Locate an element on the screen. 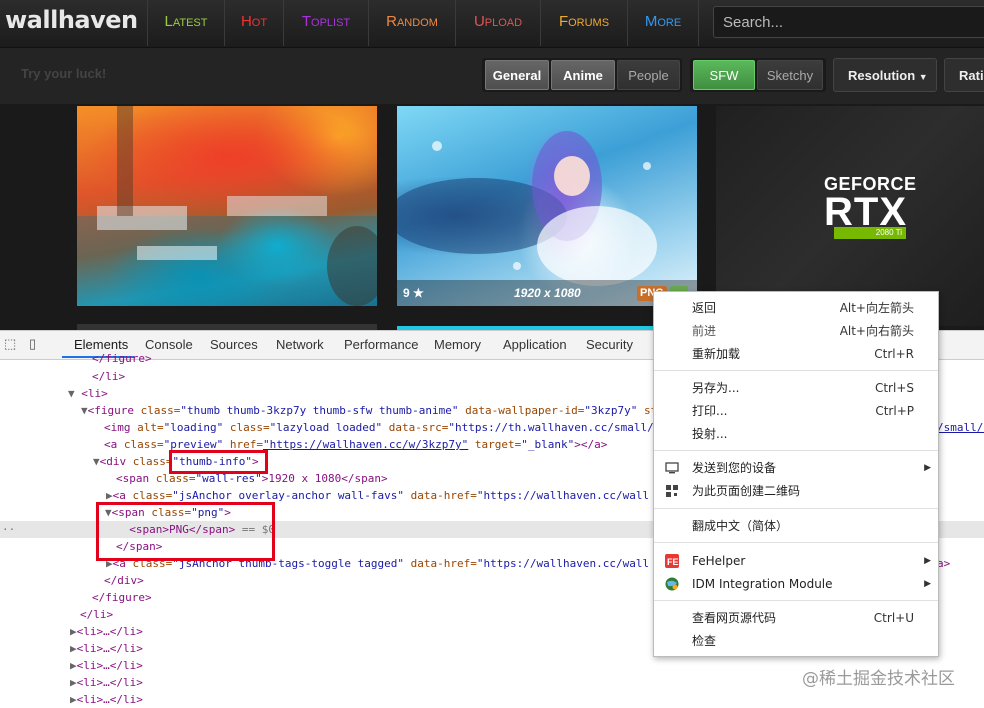 This screenshot has width=984, height=708. nav-forums: Forums is located at coordinates (583, 23).